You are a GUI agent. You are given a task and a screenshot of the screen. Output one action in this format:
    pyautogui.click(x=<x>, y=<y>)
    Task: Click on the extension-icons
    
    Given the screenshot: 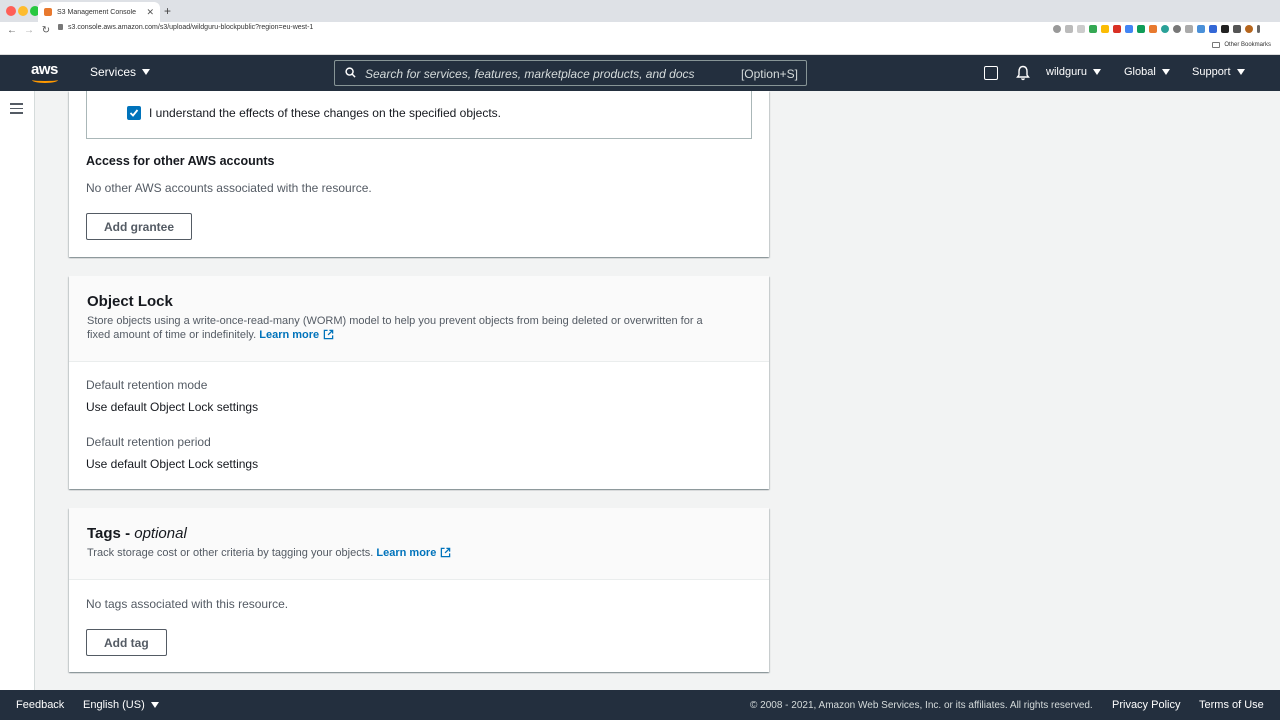 What is the action you would take?
    pyautogui.click(x=1156, y=29)
    